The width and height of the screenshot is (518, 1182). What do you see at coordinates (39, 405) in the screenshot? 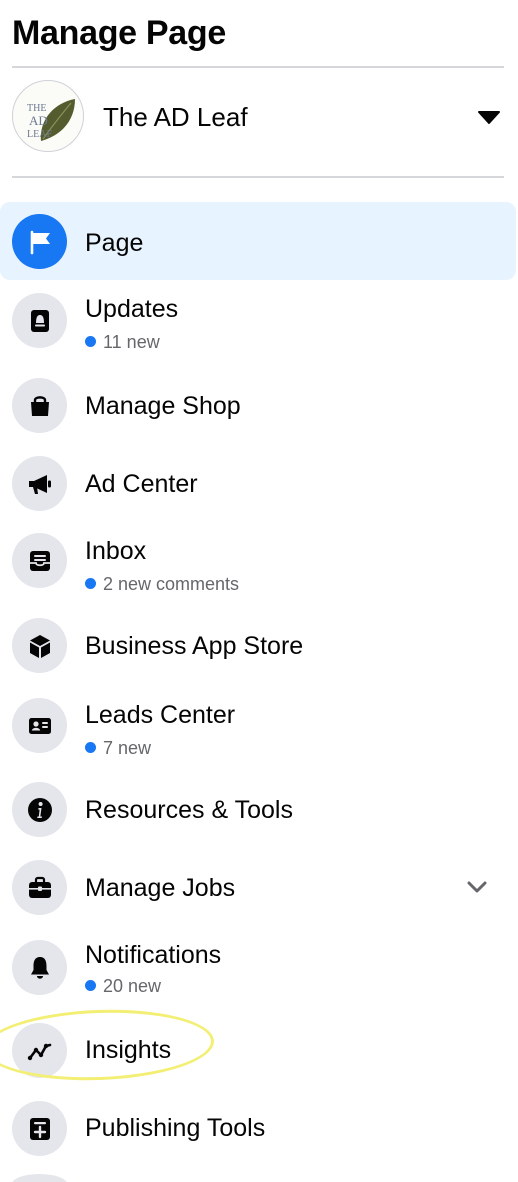
I see `shopping-bag-icon` at bounding box center [39, 405].